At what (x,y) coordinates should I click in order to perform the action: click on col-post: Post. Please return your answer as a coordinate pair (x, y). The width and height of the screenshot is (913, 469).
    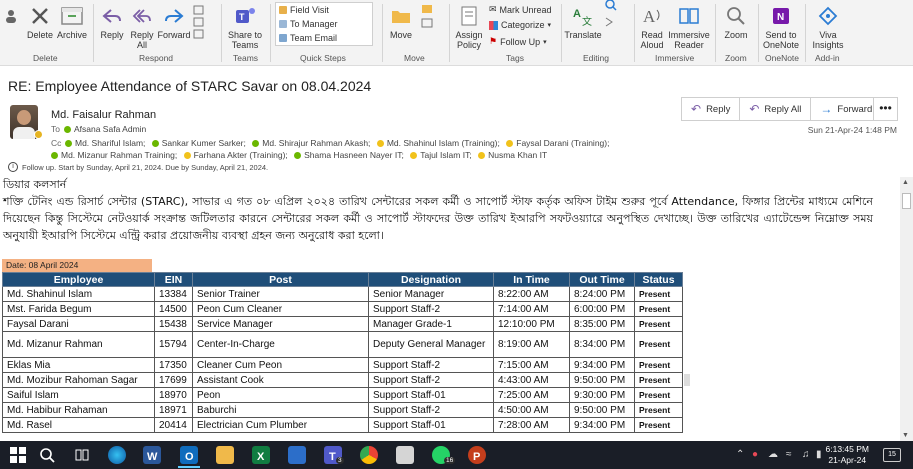
    Looking at the image, I should click on (280, 279).